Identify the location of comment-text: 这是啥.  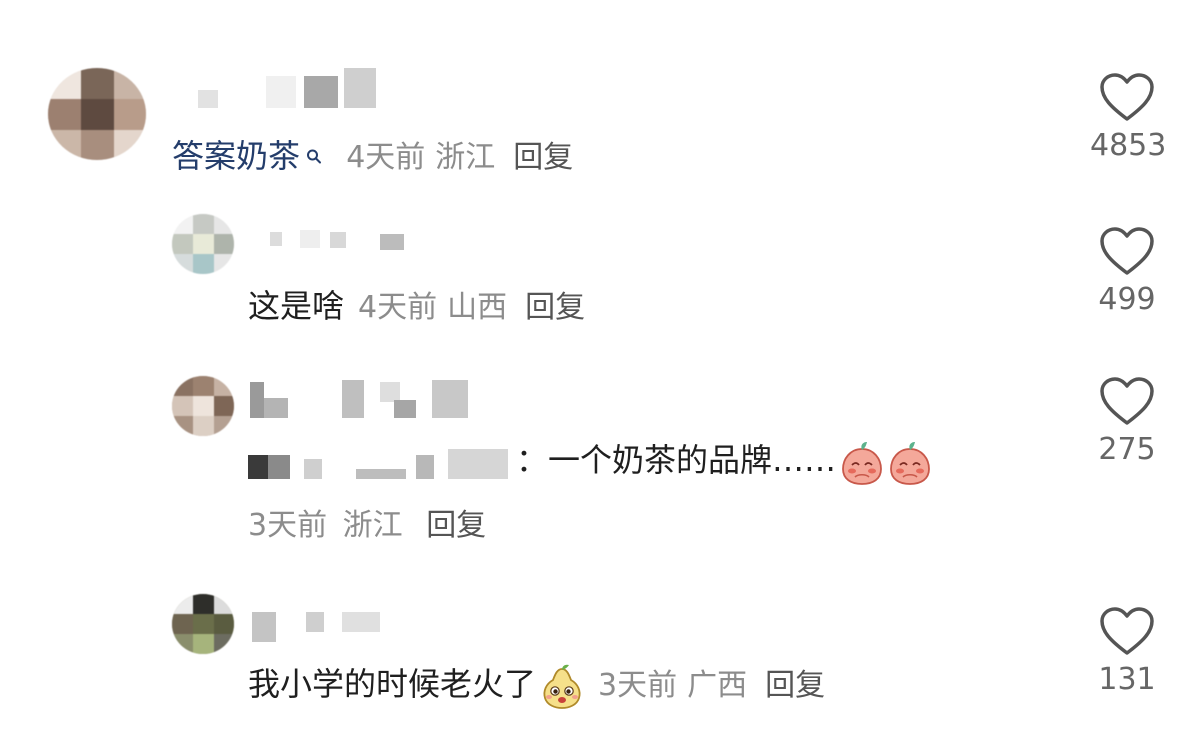
(296, 306).